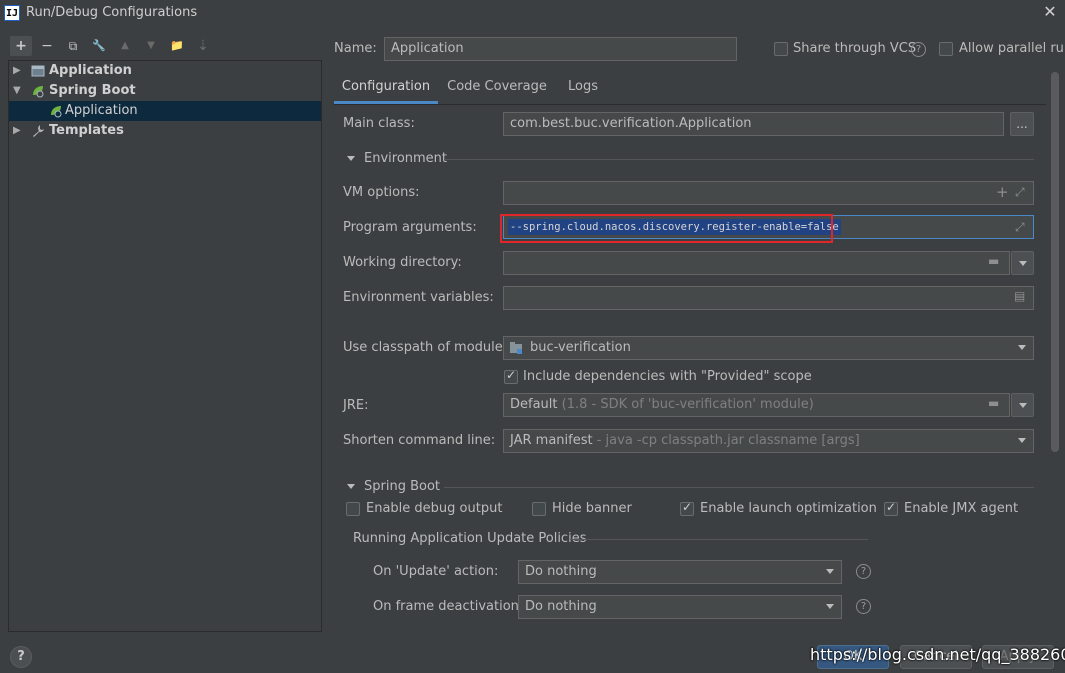  I want to click on enable-launch-optimization-checkbox, so click(687, 508).